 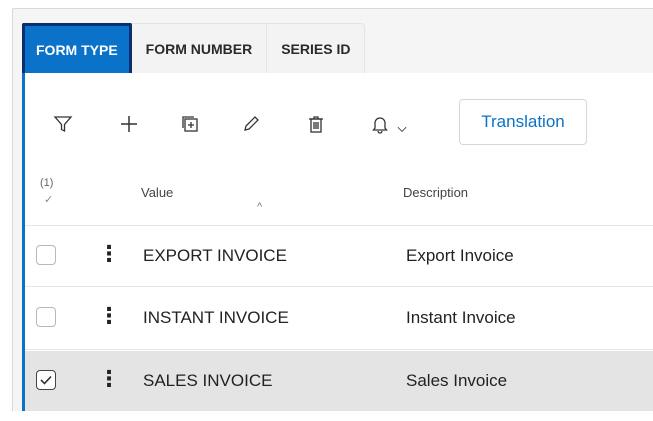 I want to click on filter-icon, so click(x=63, y=124).